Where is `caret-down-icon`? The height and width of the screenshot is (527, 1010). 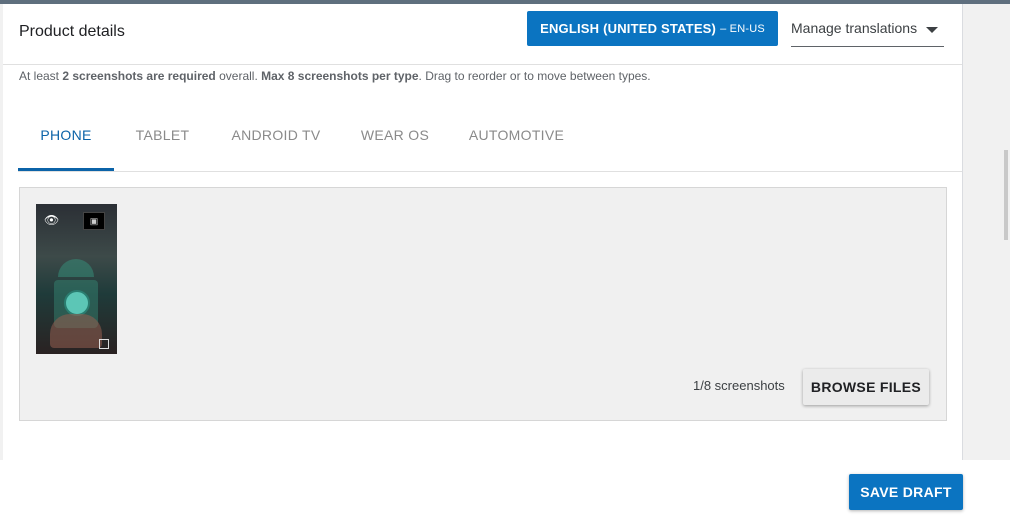
caret-down-icon is located at coordinates (932, 30).